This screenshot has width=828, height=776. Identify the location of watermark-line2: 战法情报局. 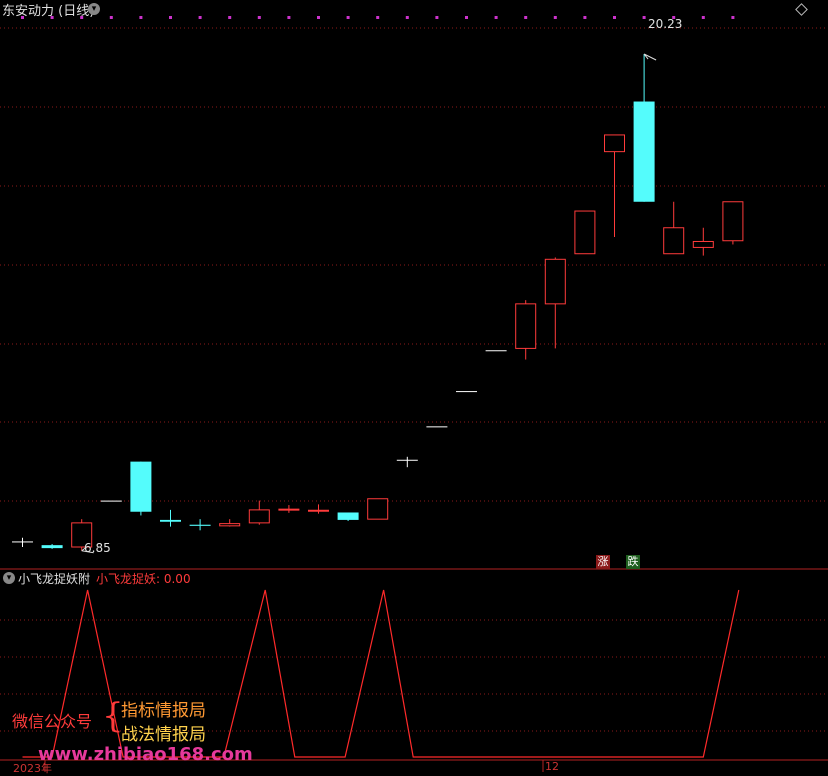
(163, 735).